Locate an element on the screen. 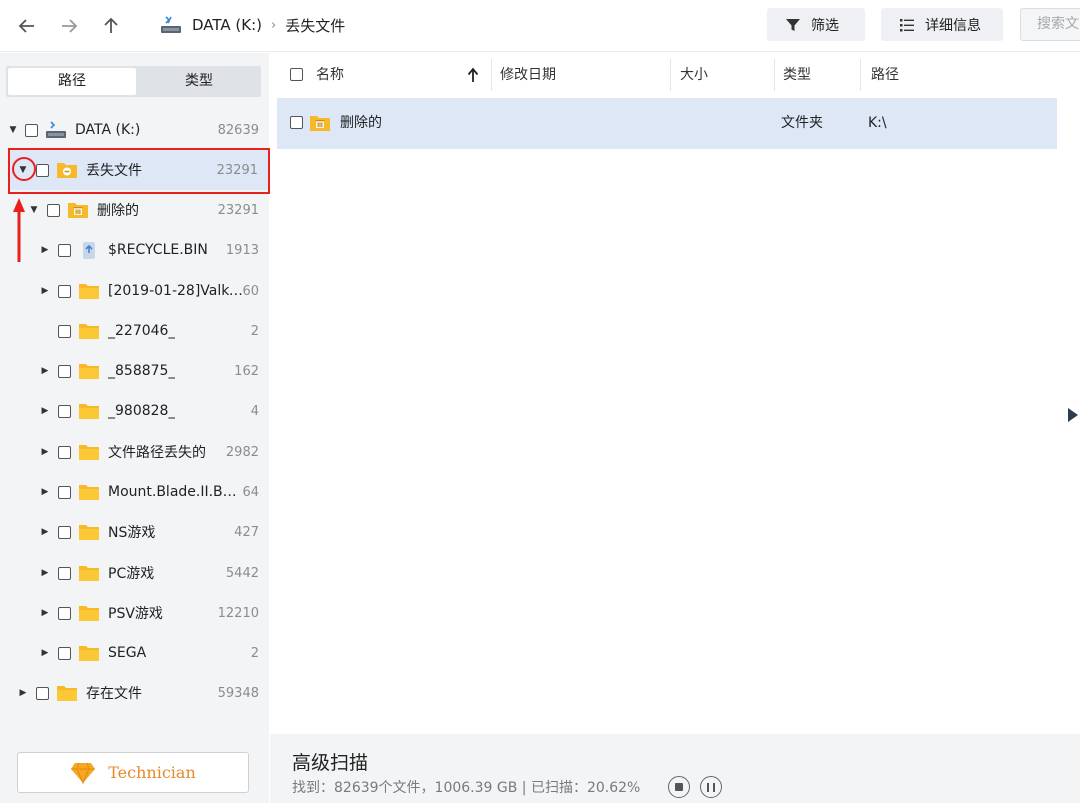 This screenshot has width=1080, height=803. tree-item: ▼ 丢失文件 23291 is located at coordinates (139, 170).